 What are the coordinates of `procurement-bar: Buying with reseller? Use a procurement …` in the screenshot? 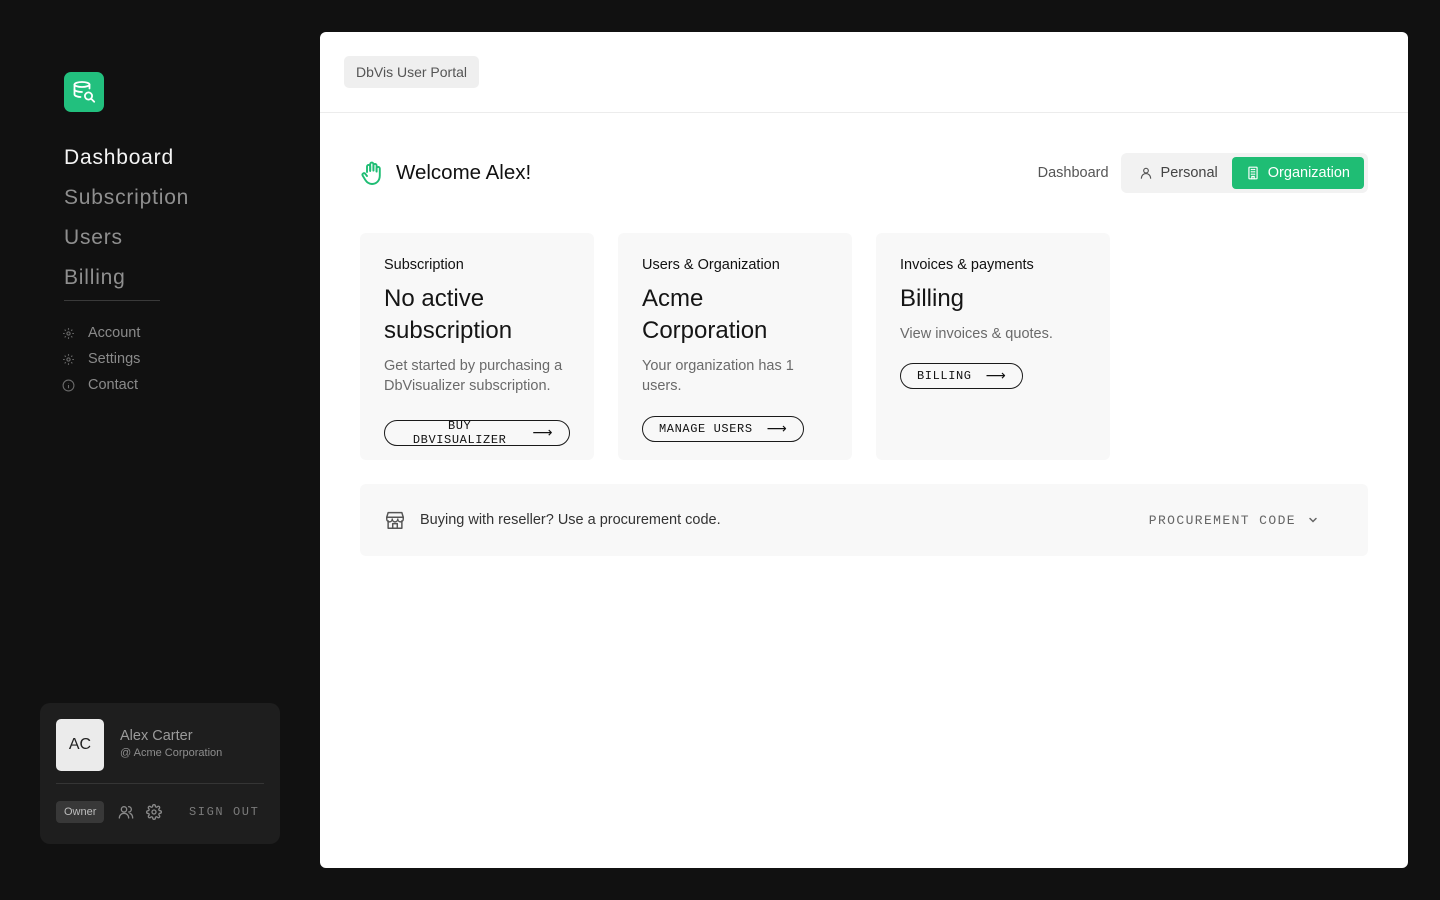 It's located at (864, 520).